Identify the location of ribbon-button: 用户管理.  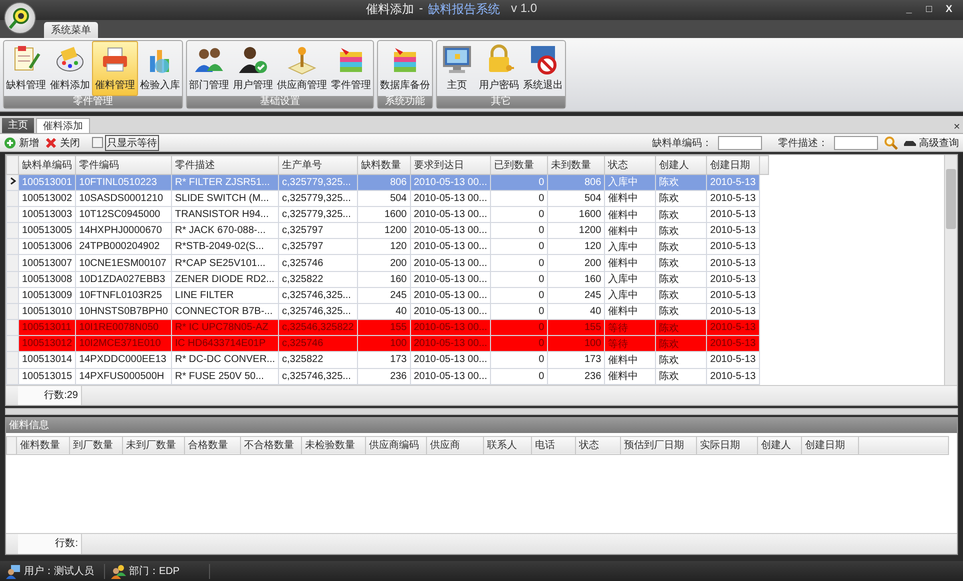
(253, 68).